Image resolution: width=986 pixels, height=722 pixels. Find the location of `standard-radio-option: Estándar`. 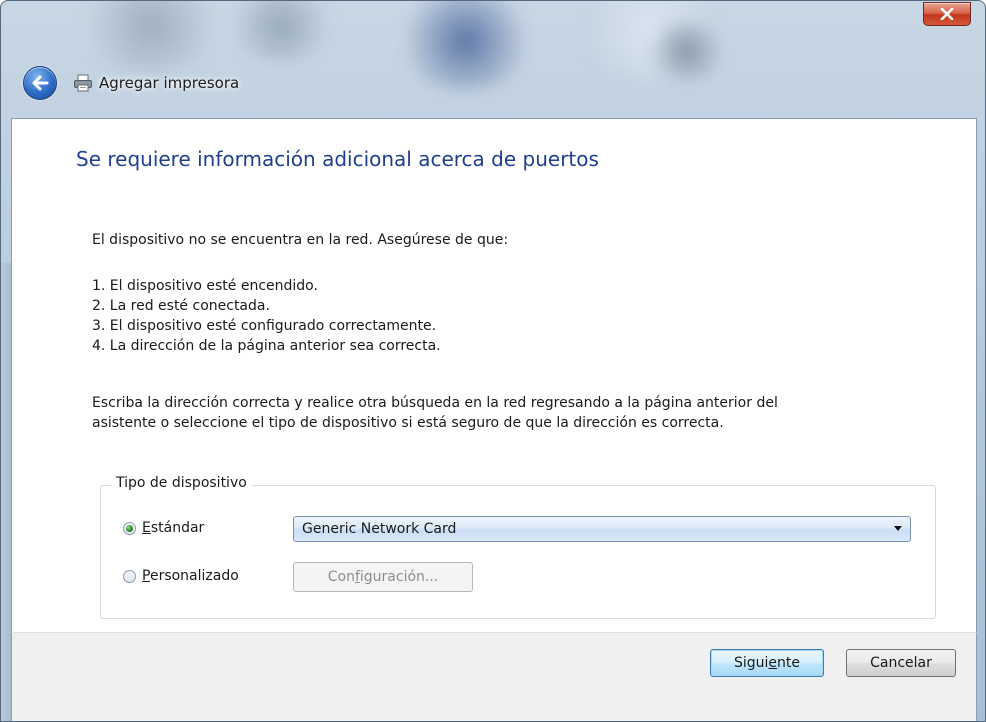

standard-radio-option: Estándar is located at coordinates (163, 528).